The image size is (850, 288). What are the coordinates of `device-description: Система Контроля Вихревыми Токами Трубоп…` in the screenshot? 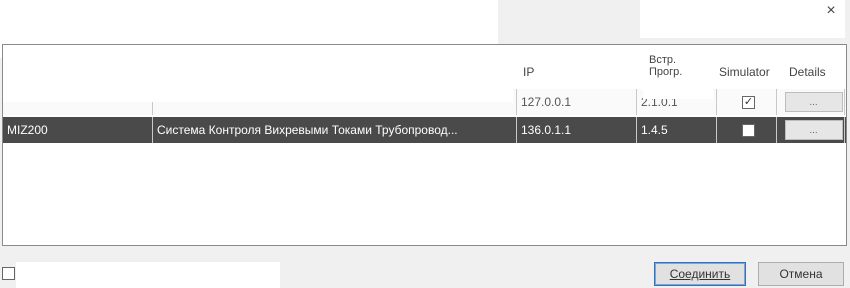 It's located at (335, 130).